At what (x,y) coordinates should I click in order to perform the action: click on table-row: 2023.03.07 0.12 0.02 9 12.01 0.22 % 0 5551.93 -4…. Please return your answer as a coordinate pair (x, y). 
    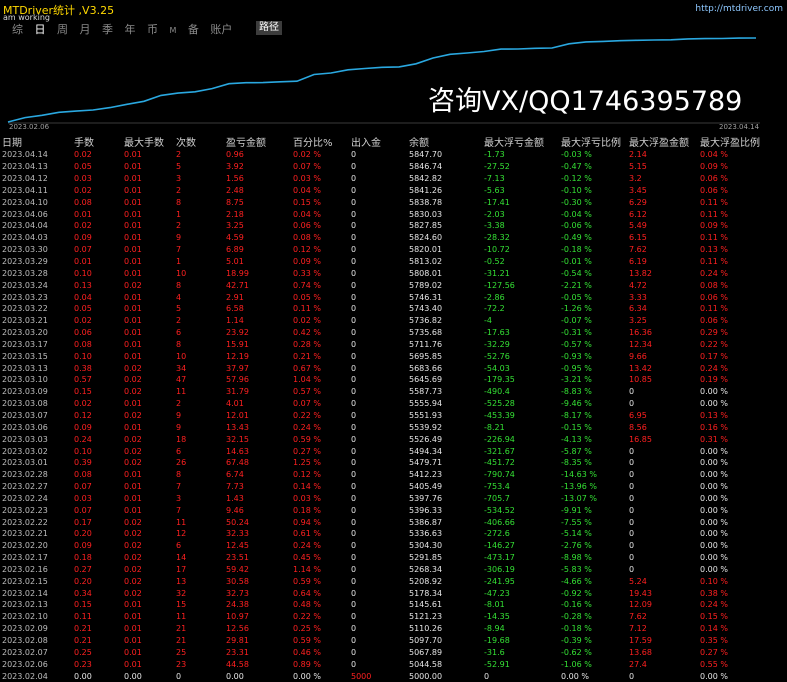
    Looking at the image, I should click on (383, 416).